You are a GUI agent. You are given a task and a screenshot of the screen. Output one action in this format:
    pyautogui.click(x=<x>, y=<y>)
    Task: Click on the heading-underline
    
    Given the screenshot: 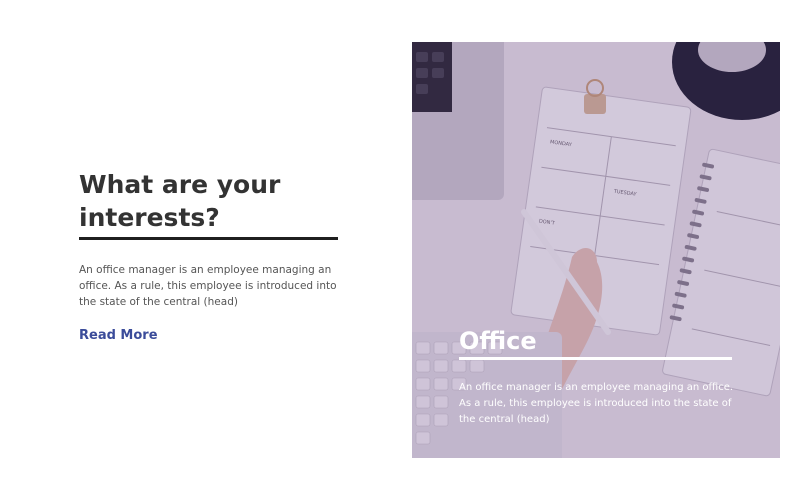 What is the action you would take?
    pyautogui.click(x=208, y=238)
    